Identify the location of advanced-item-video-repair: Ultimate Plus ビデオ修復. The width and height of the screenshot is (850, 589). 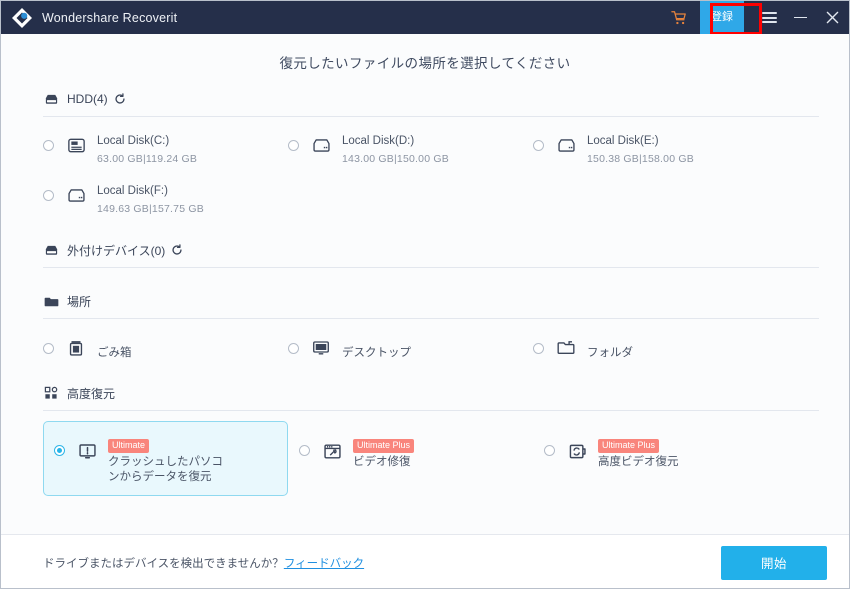
(410, 458).